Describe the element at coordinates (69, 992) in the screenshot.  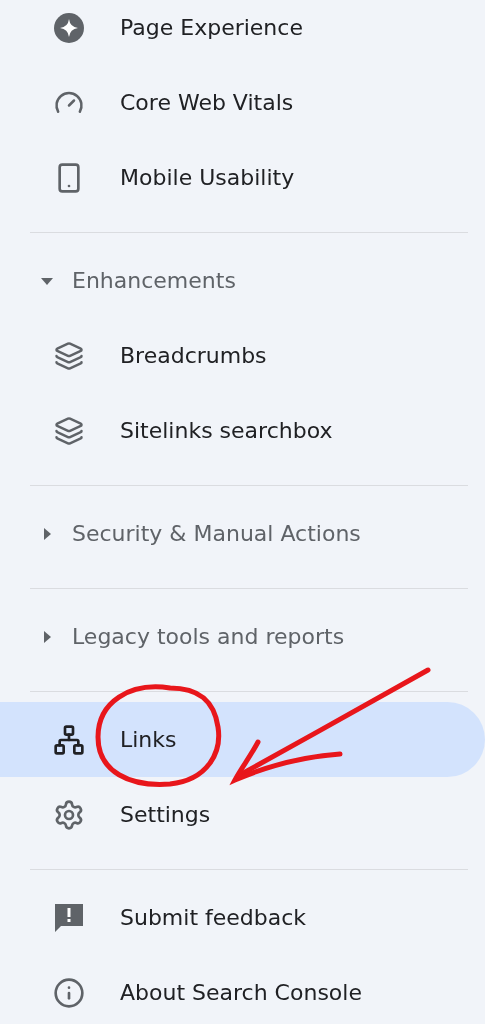
I see `info-icon` at that location.